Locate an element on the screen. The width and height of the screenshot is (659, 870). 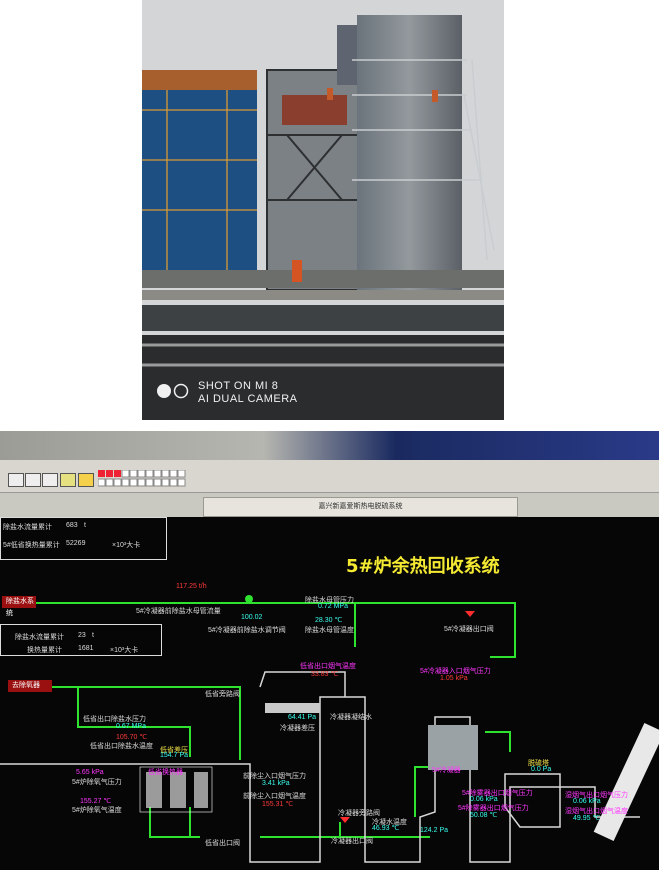
low-save-outlet-temp: 105.70 ℃ is located at coordinates (132, 737).